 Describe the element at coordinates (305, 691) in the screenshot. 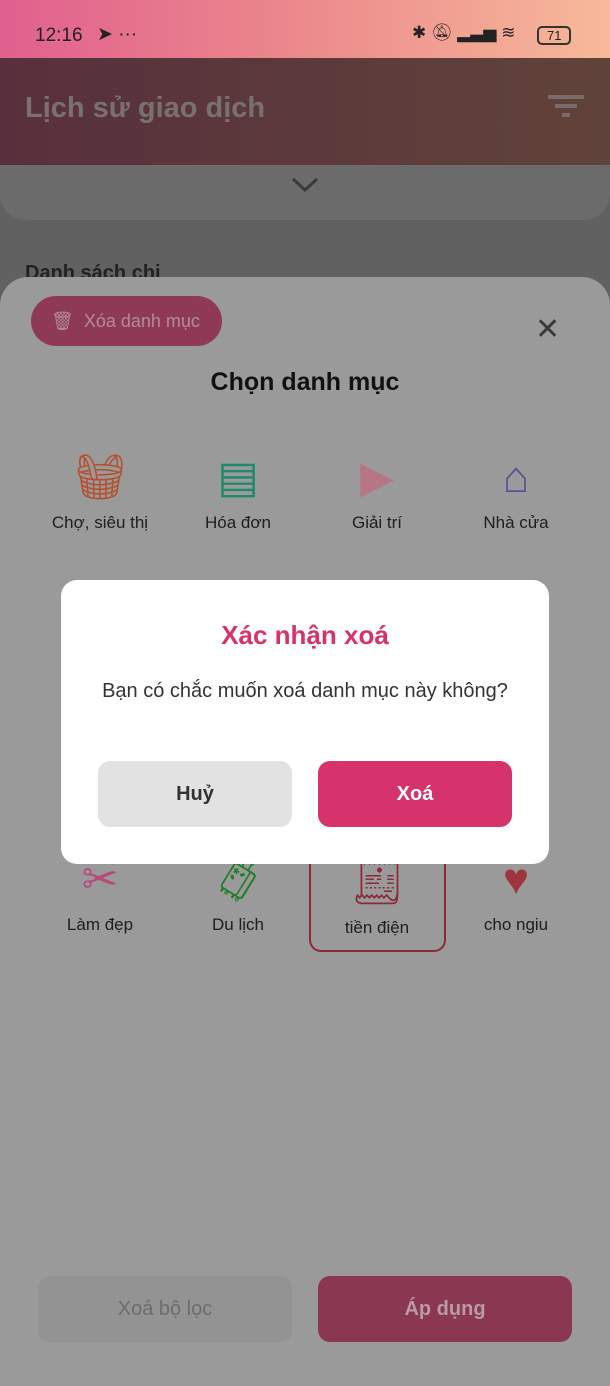

I see `dialog-message: Bạn có chắc muốn xoá danh mục này không?` at that location.